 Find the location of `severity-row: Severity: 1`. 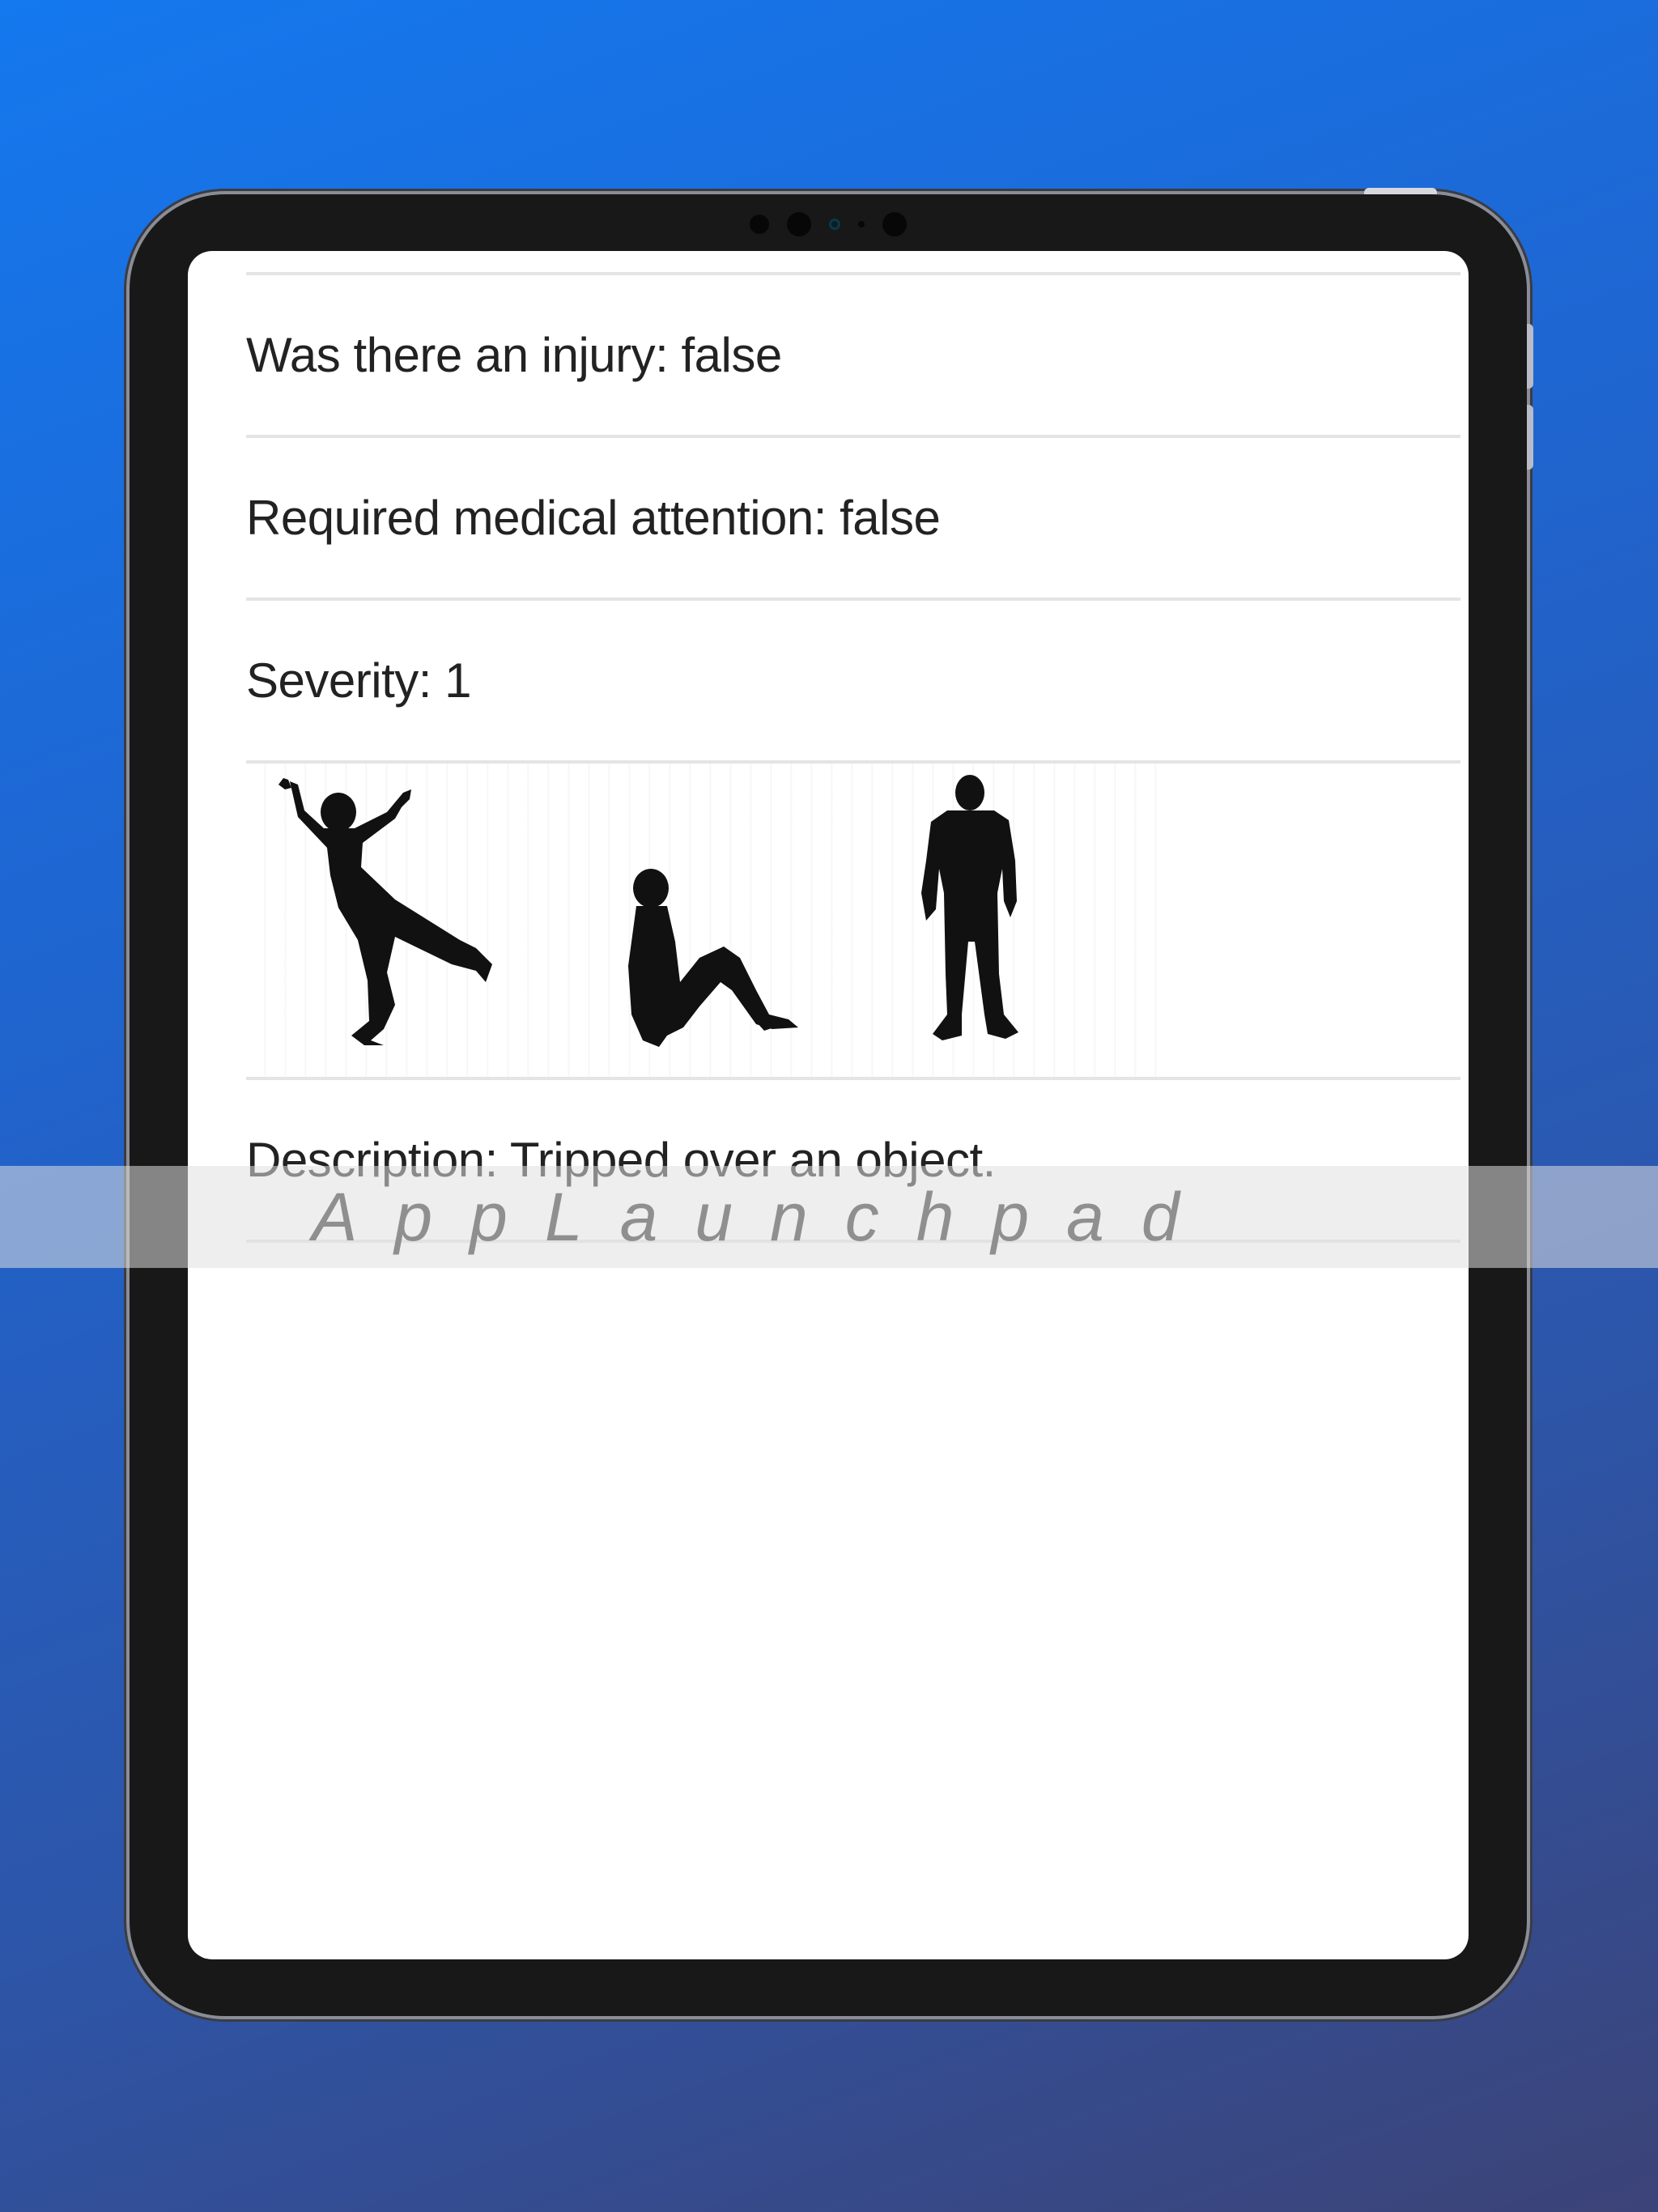

severity-row: Severity: 1 is located at coordinates (853, 679).